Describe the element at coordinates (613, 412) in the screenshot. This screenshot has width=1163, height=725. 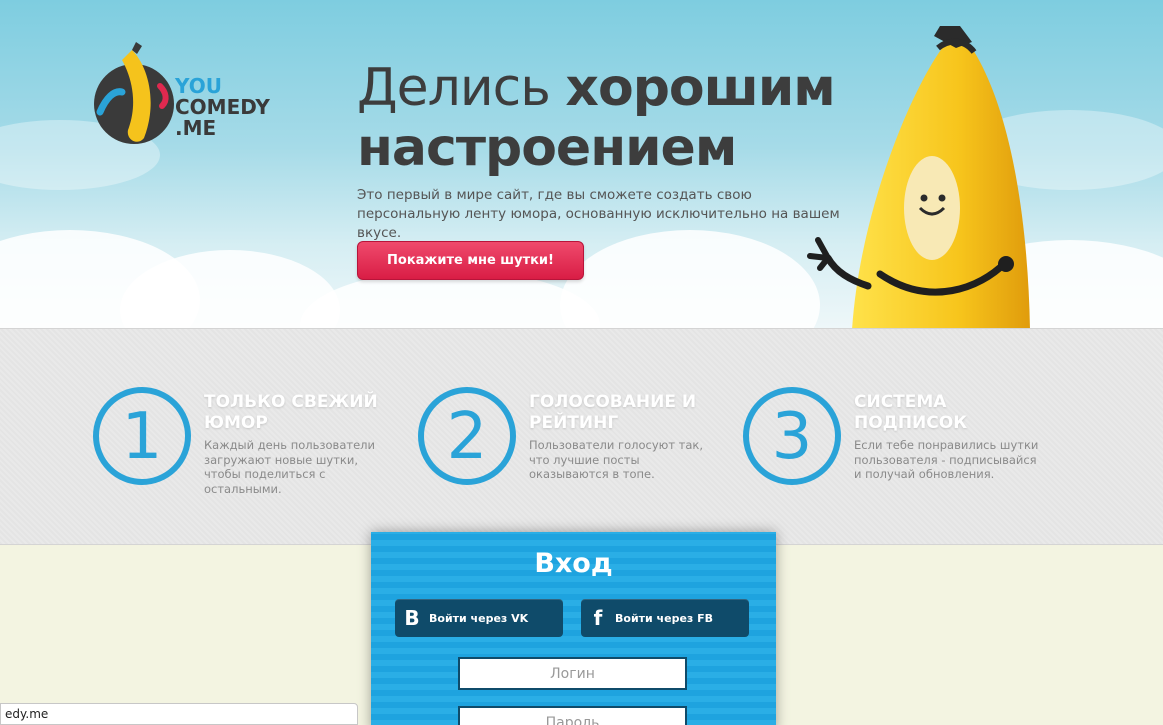
I see `feature-title: ГОЛОСОВАНИЕ И РЕЙТИНГ` at that location.